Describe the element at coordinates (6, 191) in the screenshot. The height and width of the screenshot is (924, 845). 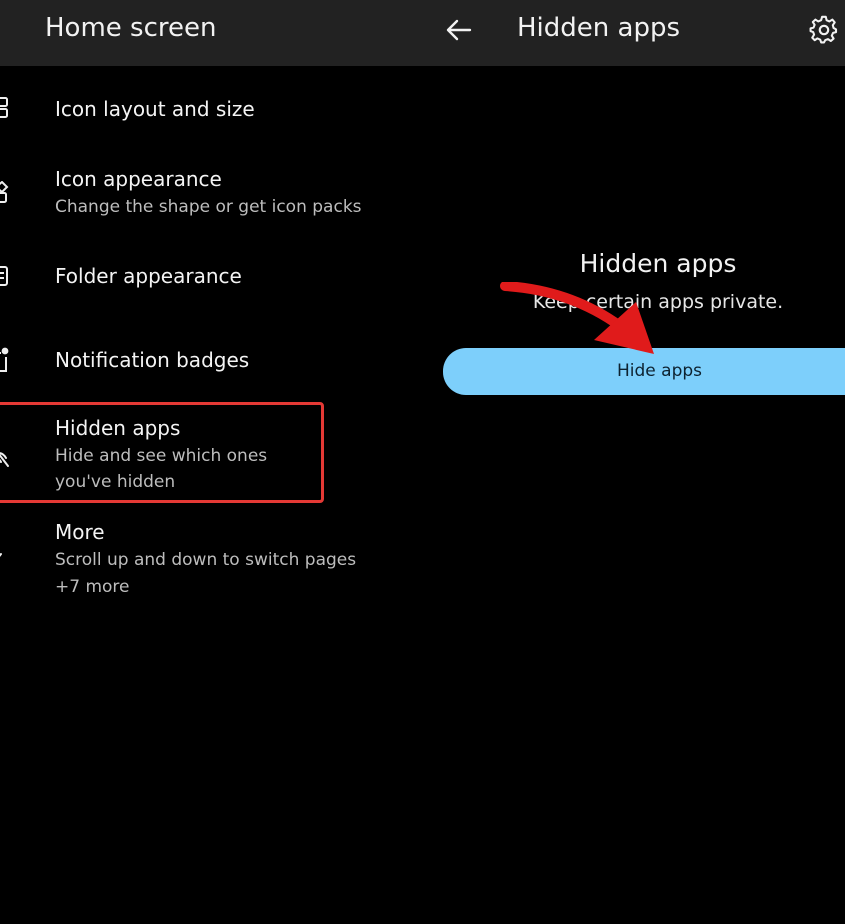
I see `shapes-icon` at that location.